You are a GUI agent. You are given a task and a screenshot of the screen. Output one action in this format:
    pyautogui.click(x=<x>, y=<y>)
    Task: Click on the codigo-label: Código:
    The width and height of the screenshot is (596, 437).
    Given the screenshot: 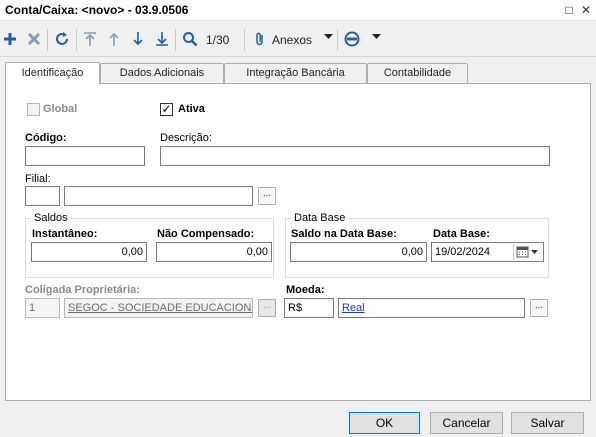 What is the action you would take?
    pyautogui.click(x=46, y=138)
    